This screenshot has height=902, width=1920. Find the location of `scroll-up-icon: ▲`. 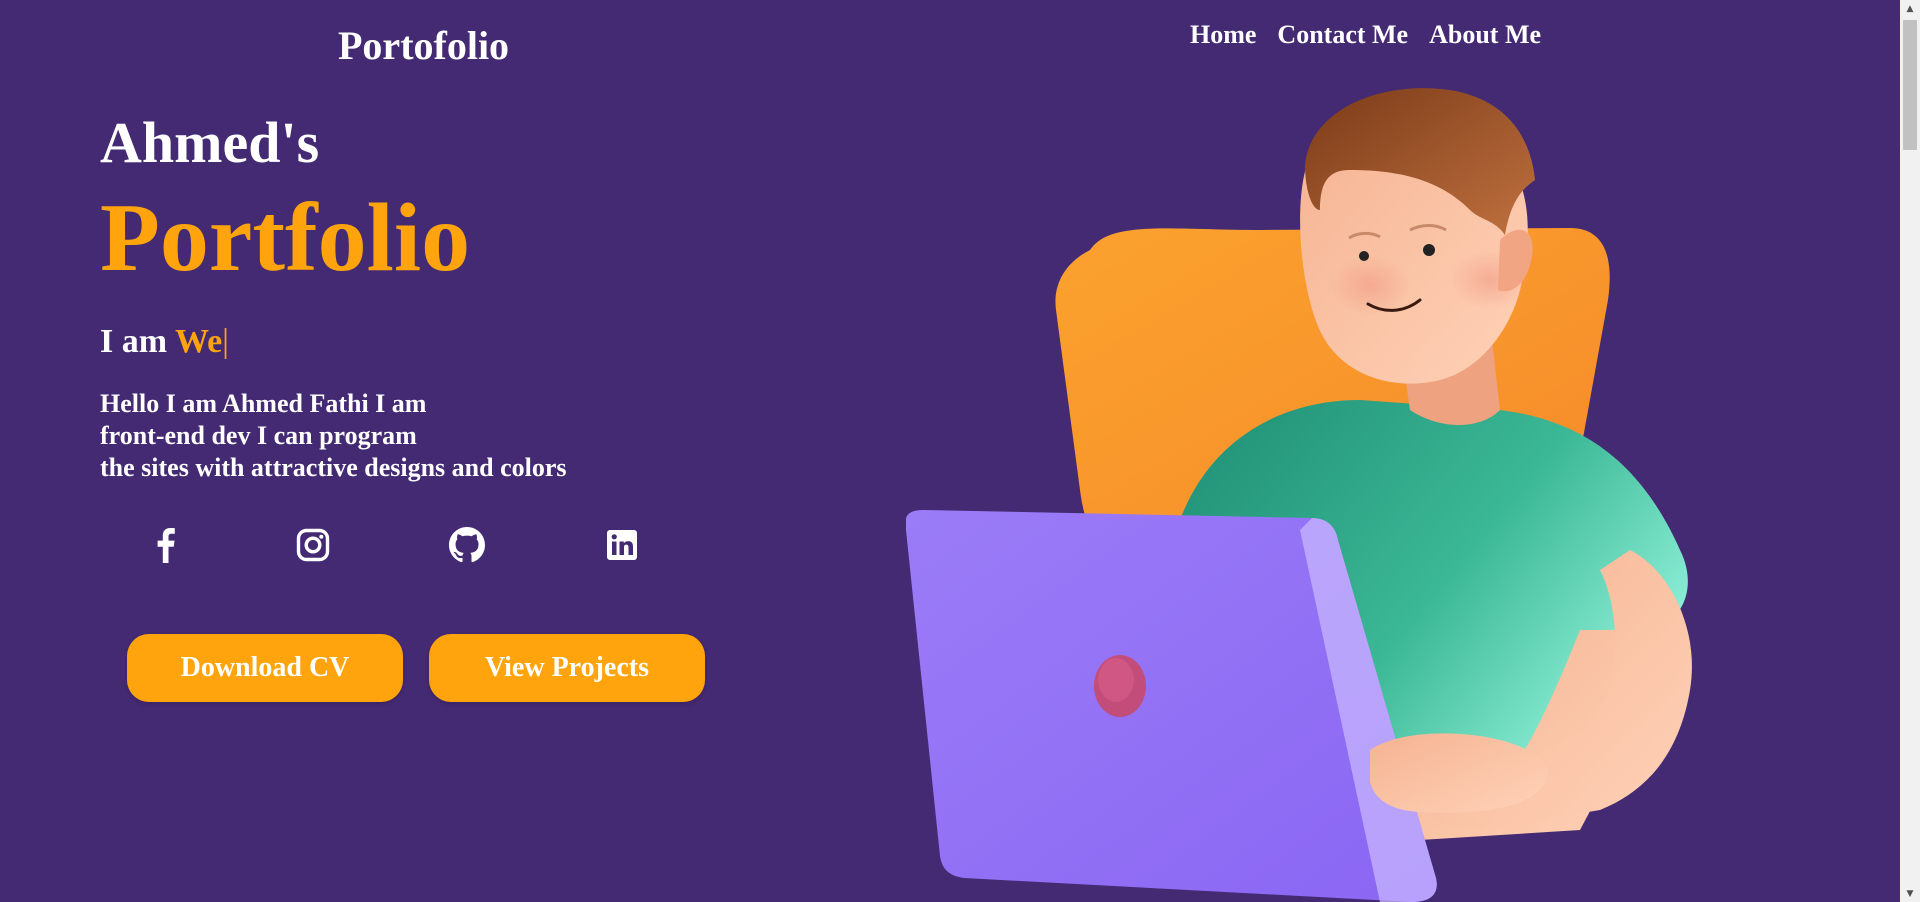

scroll-up-icon: ▲ is located at coordinates (1910, 8).